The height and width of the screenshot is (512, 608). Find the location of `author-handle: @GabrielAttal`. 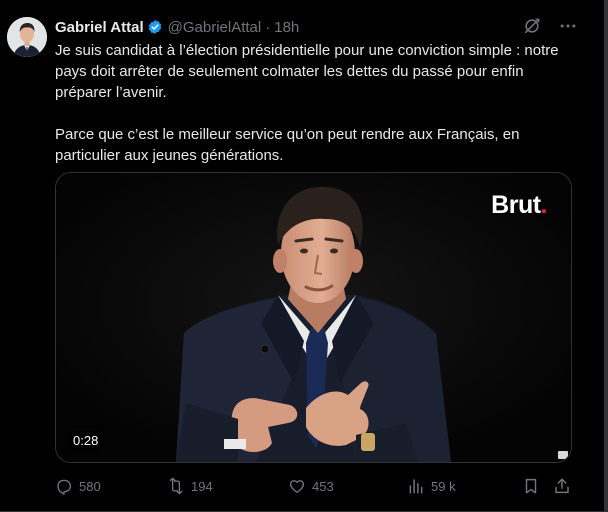

author-handle: @GabrielAttal is located at coordinates (215, 27).